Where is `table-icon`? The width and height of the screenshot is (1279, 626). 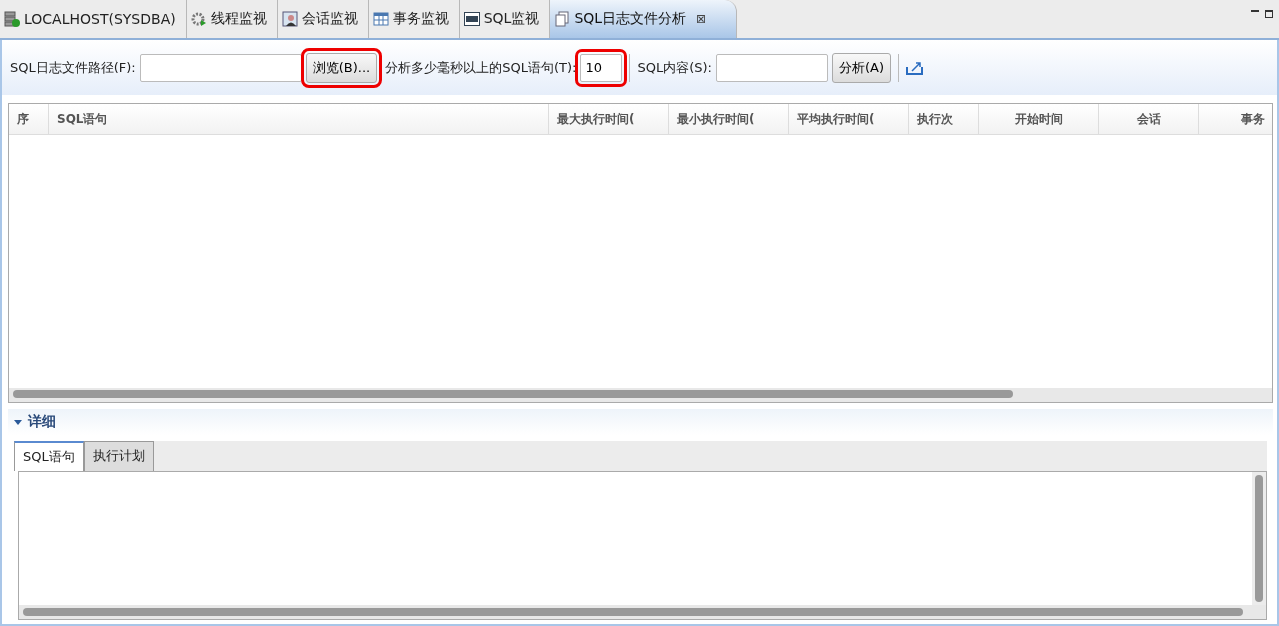
table-icon is located at coordinates (380, 19).